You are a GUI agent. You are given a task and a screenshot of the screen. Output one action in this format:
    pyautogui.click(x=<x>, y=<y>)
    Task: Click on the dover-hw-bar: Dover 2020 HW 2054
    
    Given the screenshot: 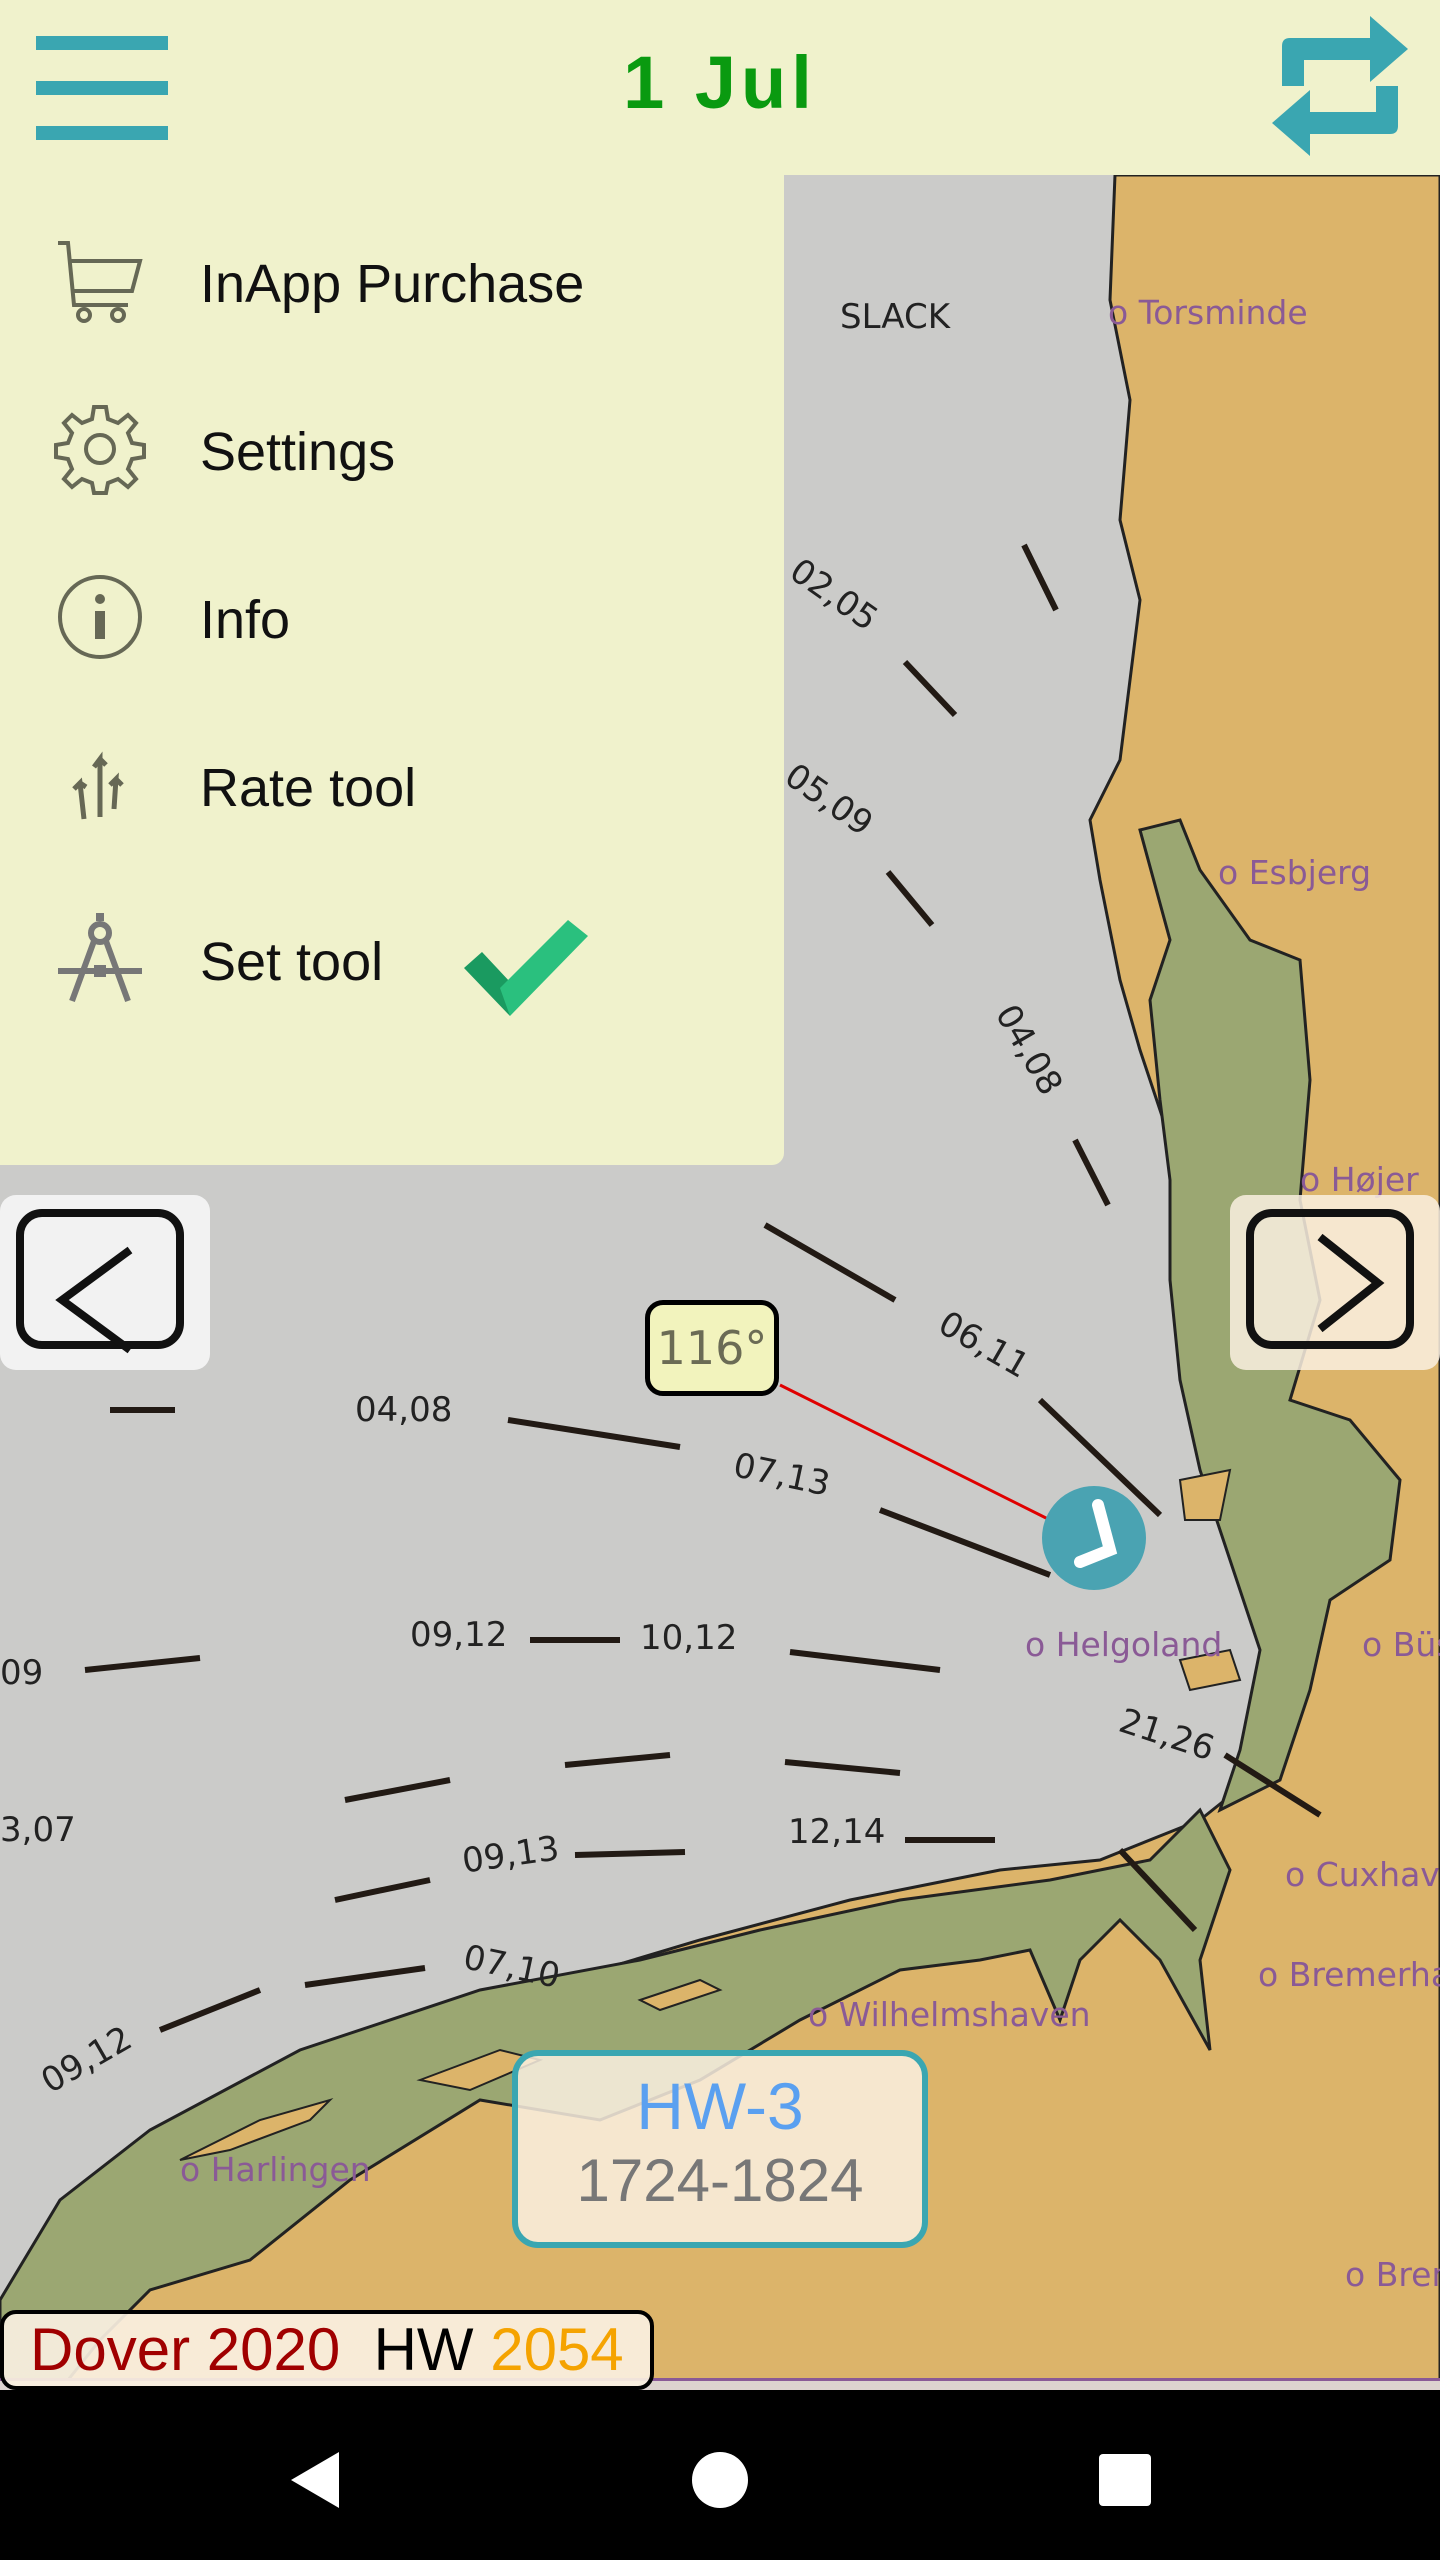 What is the action you would take?
    pyautogui.click(x=327, y=2350)
    